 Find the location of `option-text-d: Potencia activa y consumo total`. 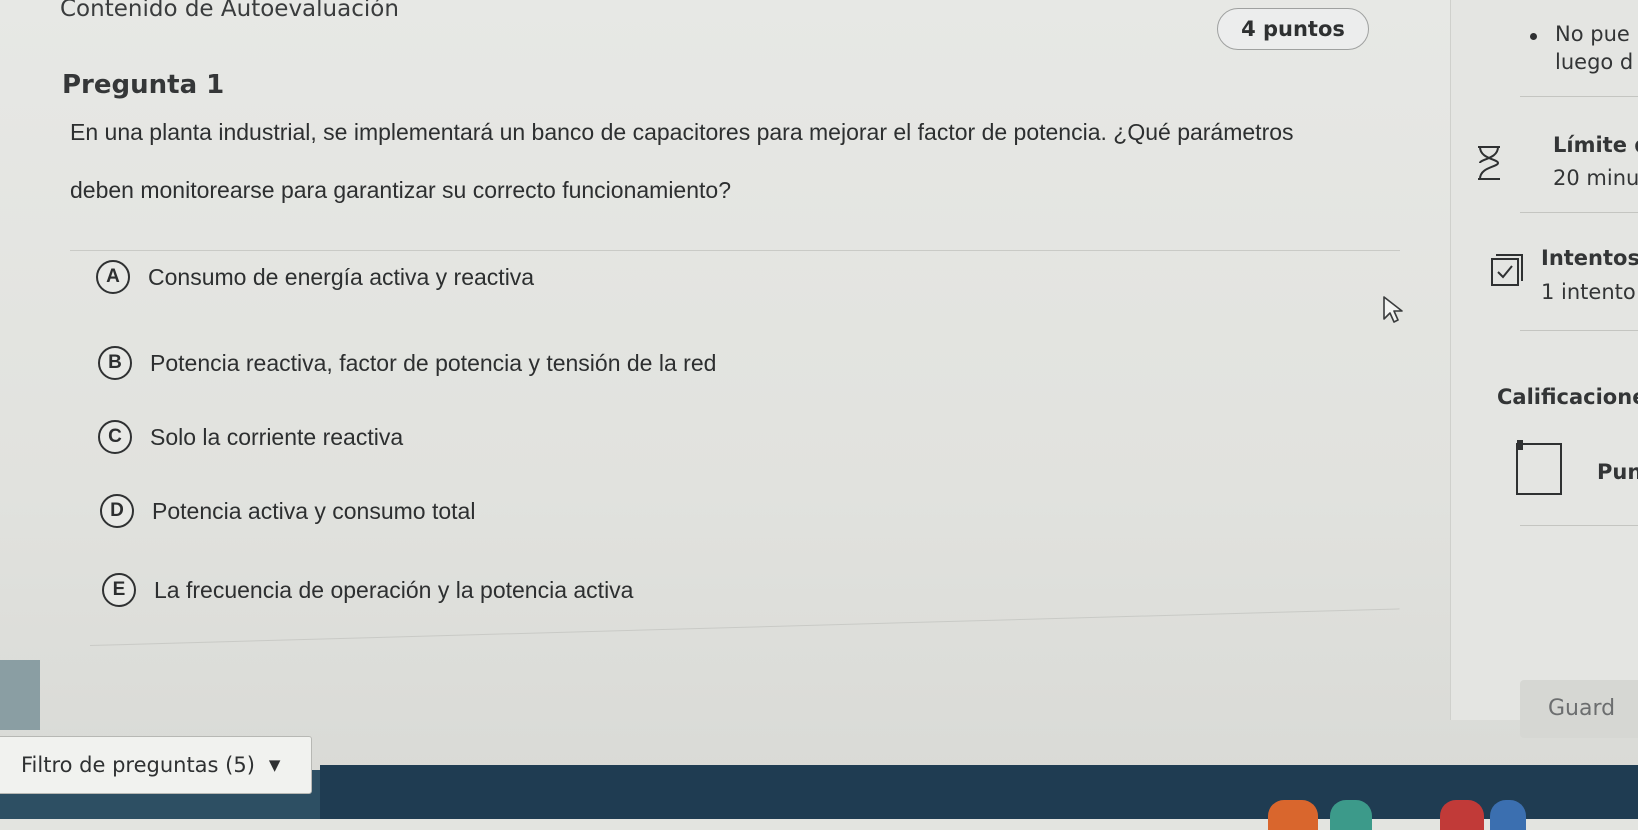

option-text-d: Potencia activa y consumo total is located at coordinates (314, 510).